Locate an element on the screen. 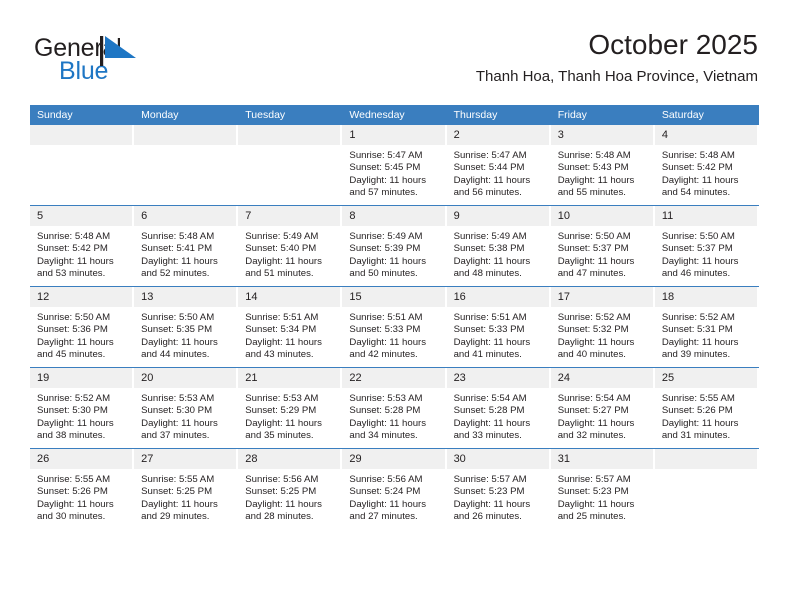 The height and width of the screenshot is (612, 792). day-daylight-line2-text: and 28 minutes. is located at coordinates (279, 517).